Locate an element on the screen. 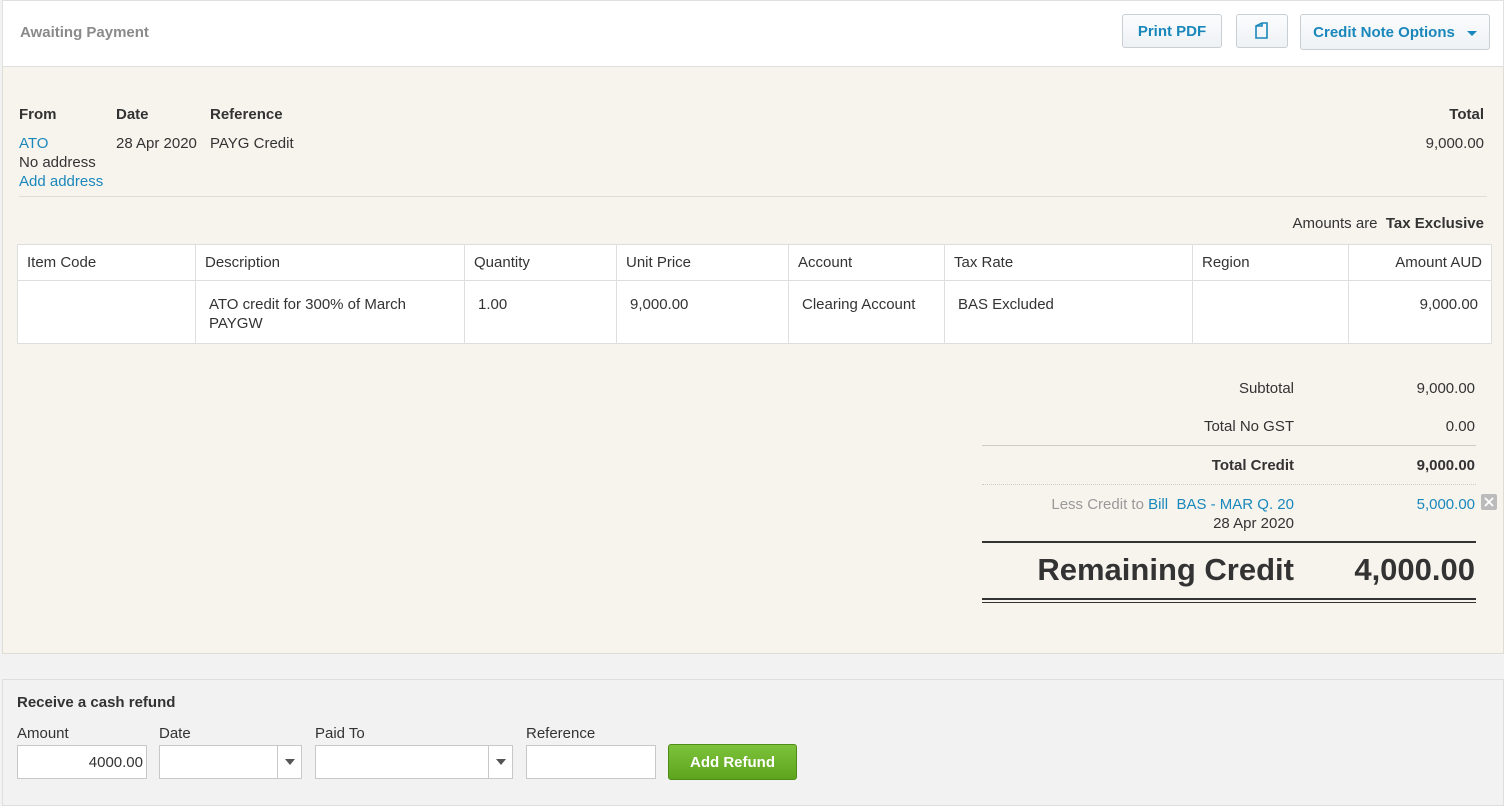 The image size is (1504, 806). remove-allocation-button is located at coordinates (1489, 502).